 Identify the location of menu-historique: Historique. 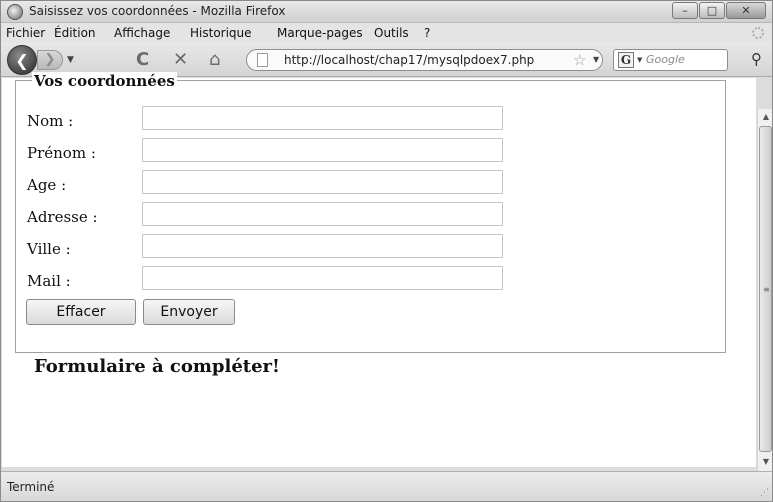
(221, 33).